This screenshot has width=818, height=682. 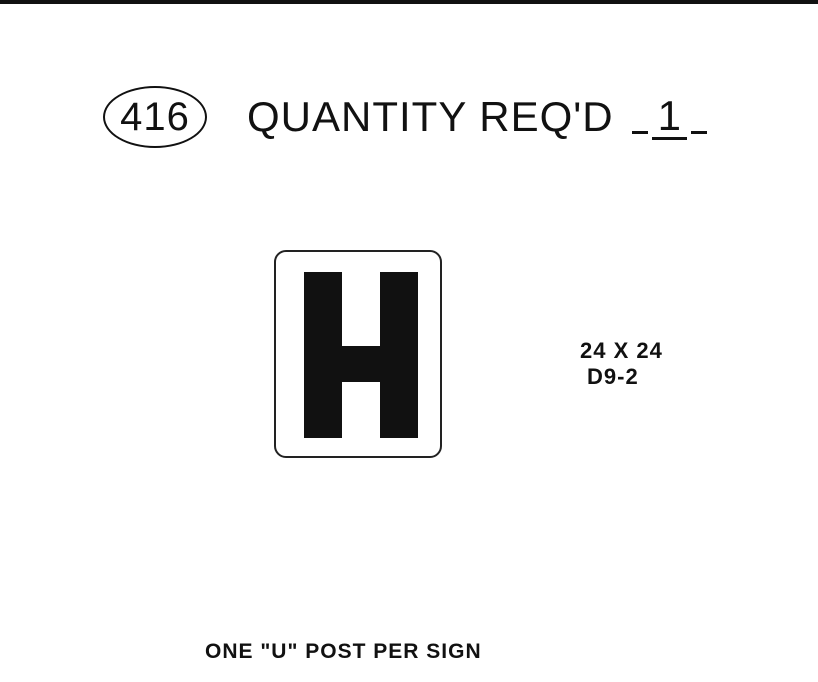 I want to click on quantity-field: 1, so click(x=669, y=117).